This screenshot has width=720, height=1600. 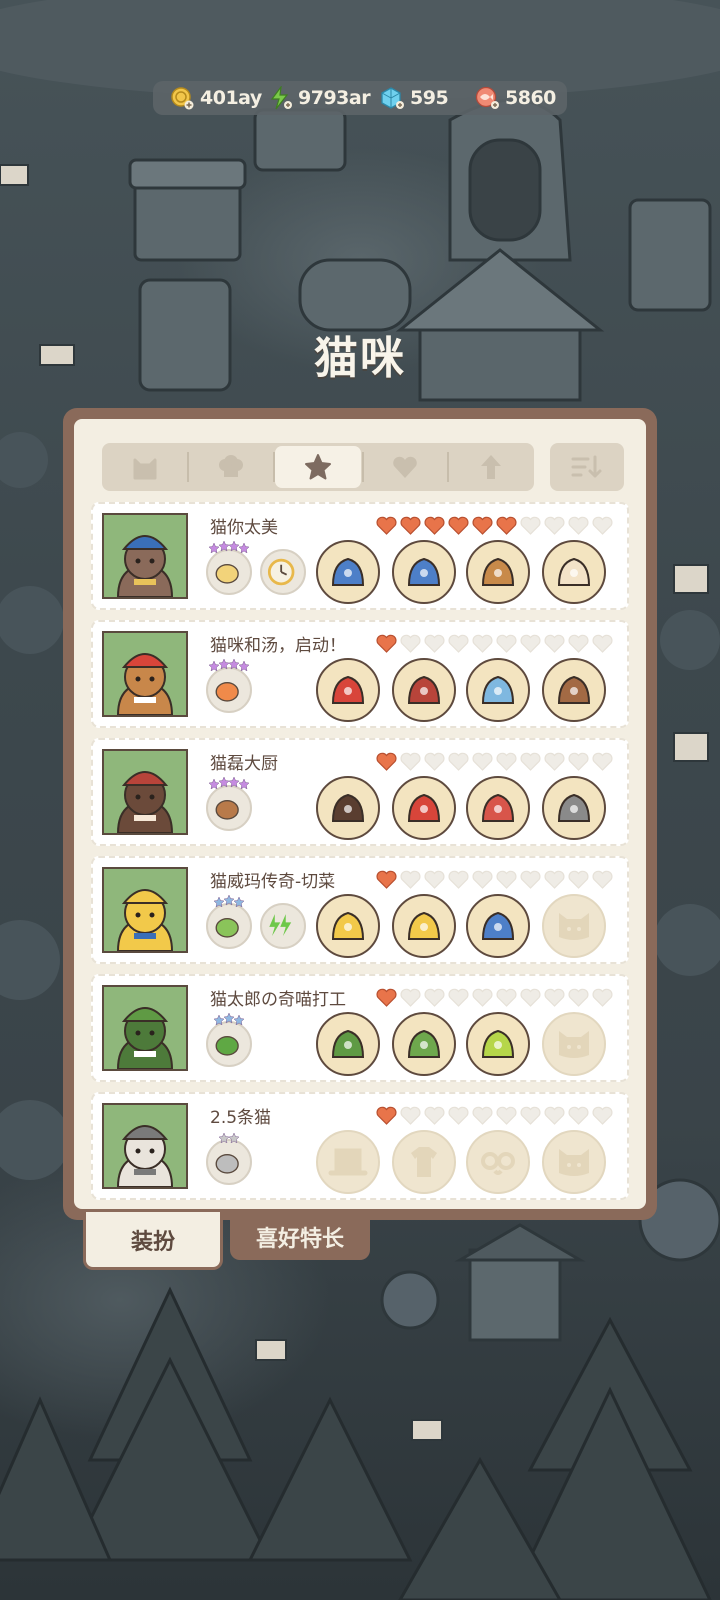 What do you see at coordinates (491, 467) in the screenshot?
I see `tab-upgrade` at bounding box center [491, 467].